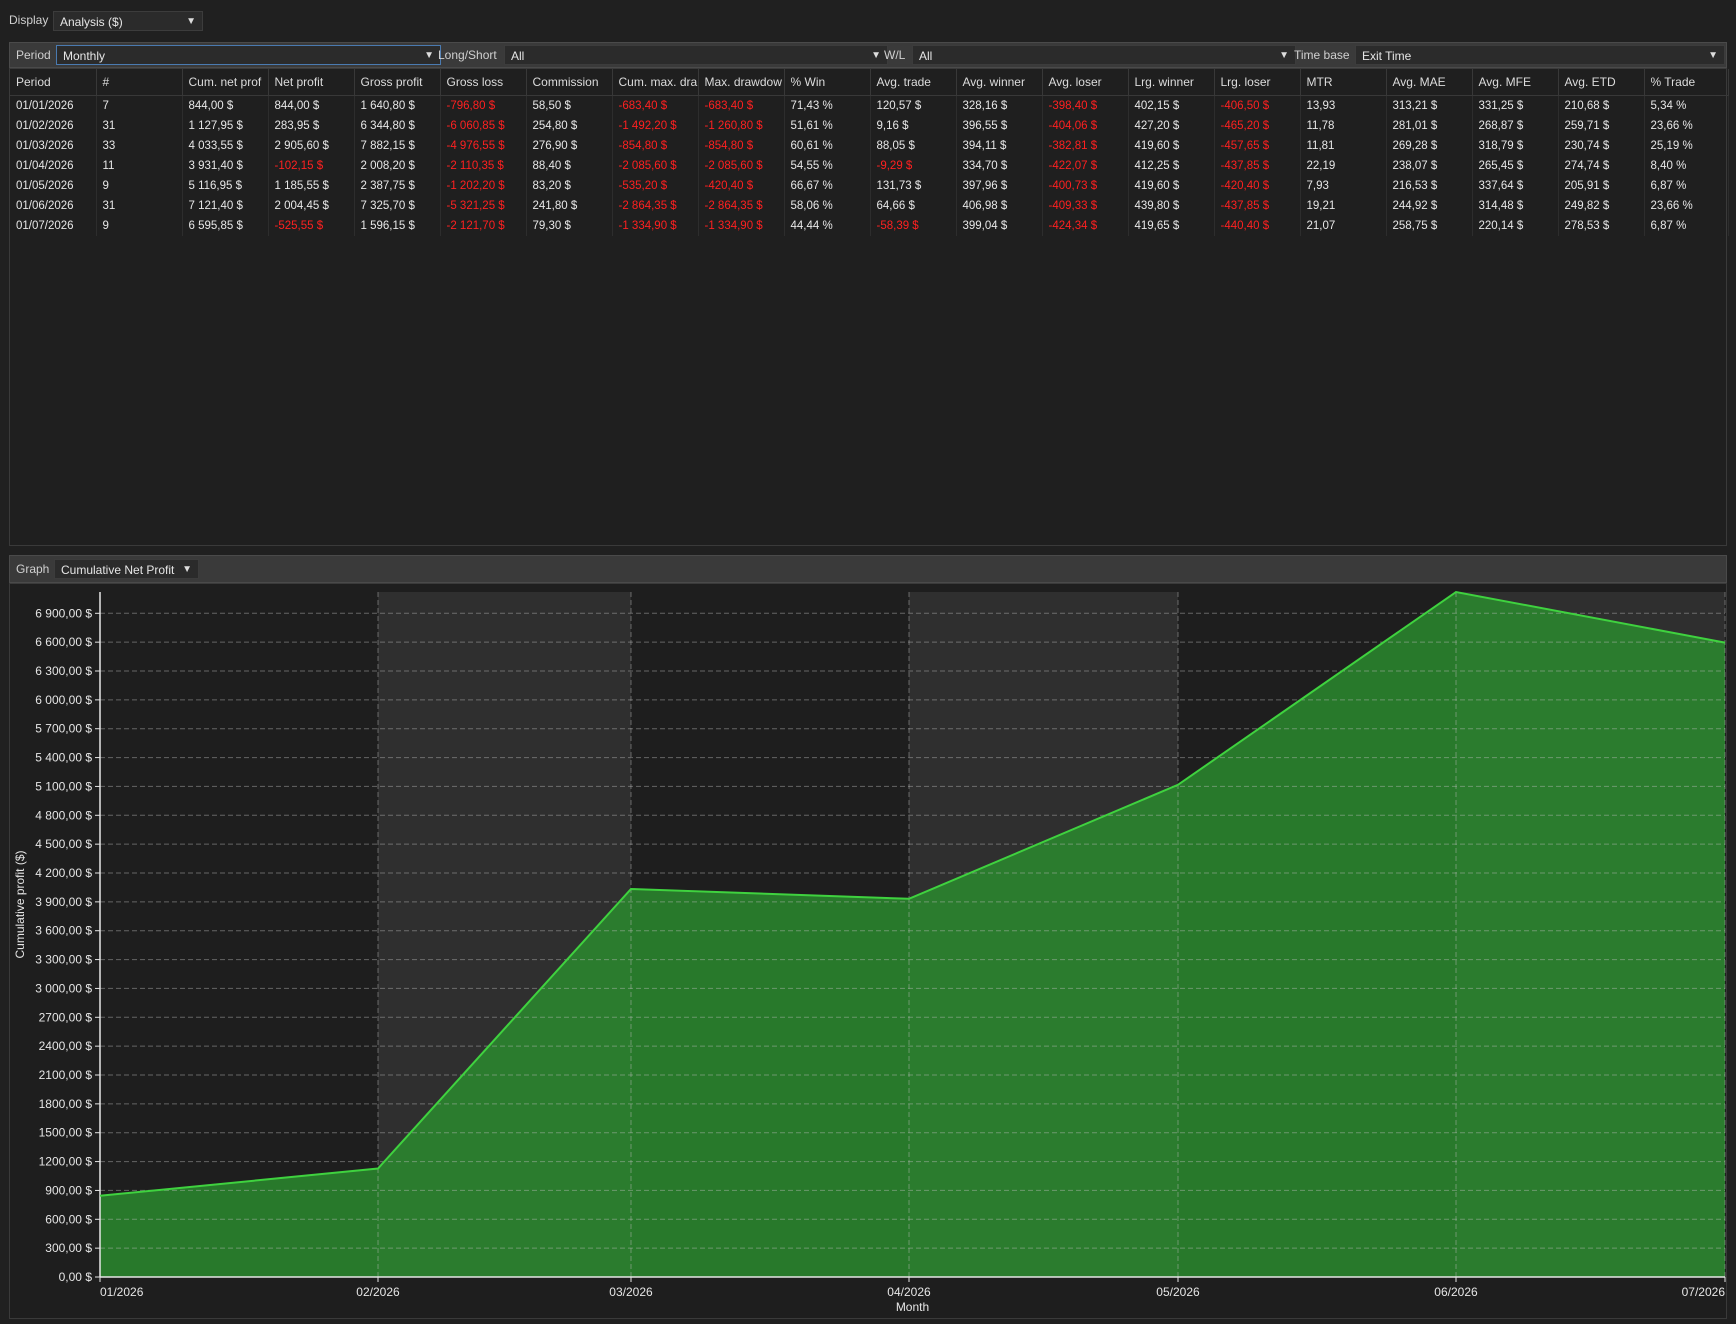 The width and height of the screenshot is (1736, 1324). What do you see at coordinates (1343, 206) in the screenshot?
I see `table-cell: 19,21` at bounding box center [1343, 206].